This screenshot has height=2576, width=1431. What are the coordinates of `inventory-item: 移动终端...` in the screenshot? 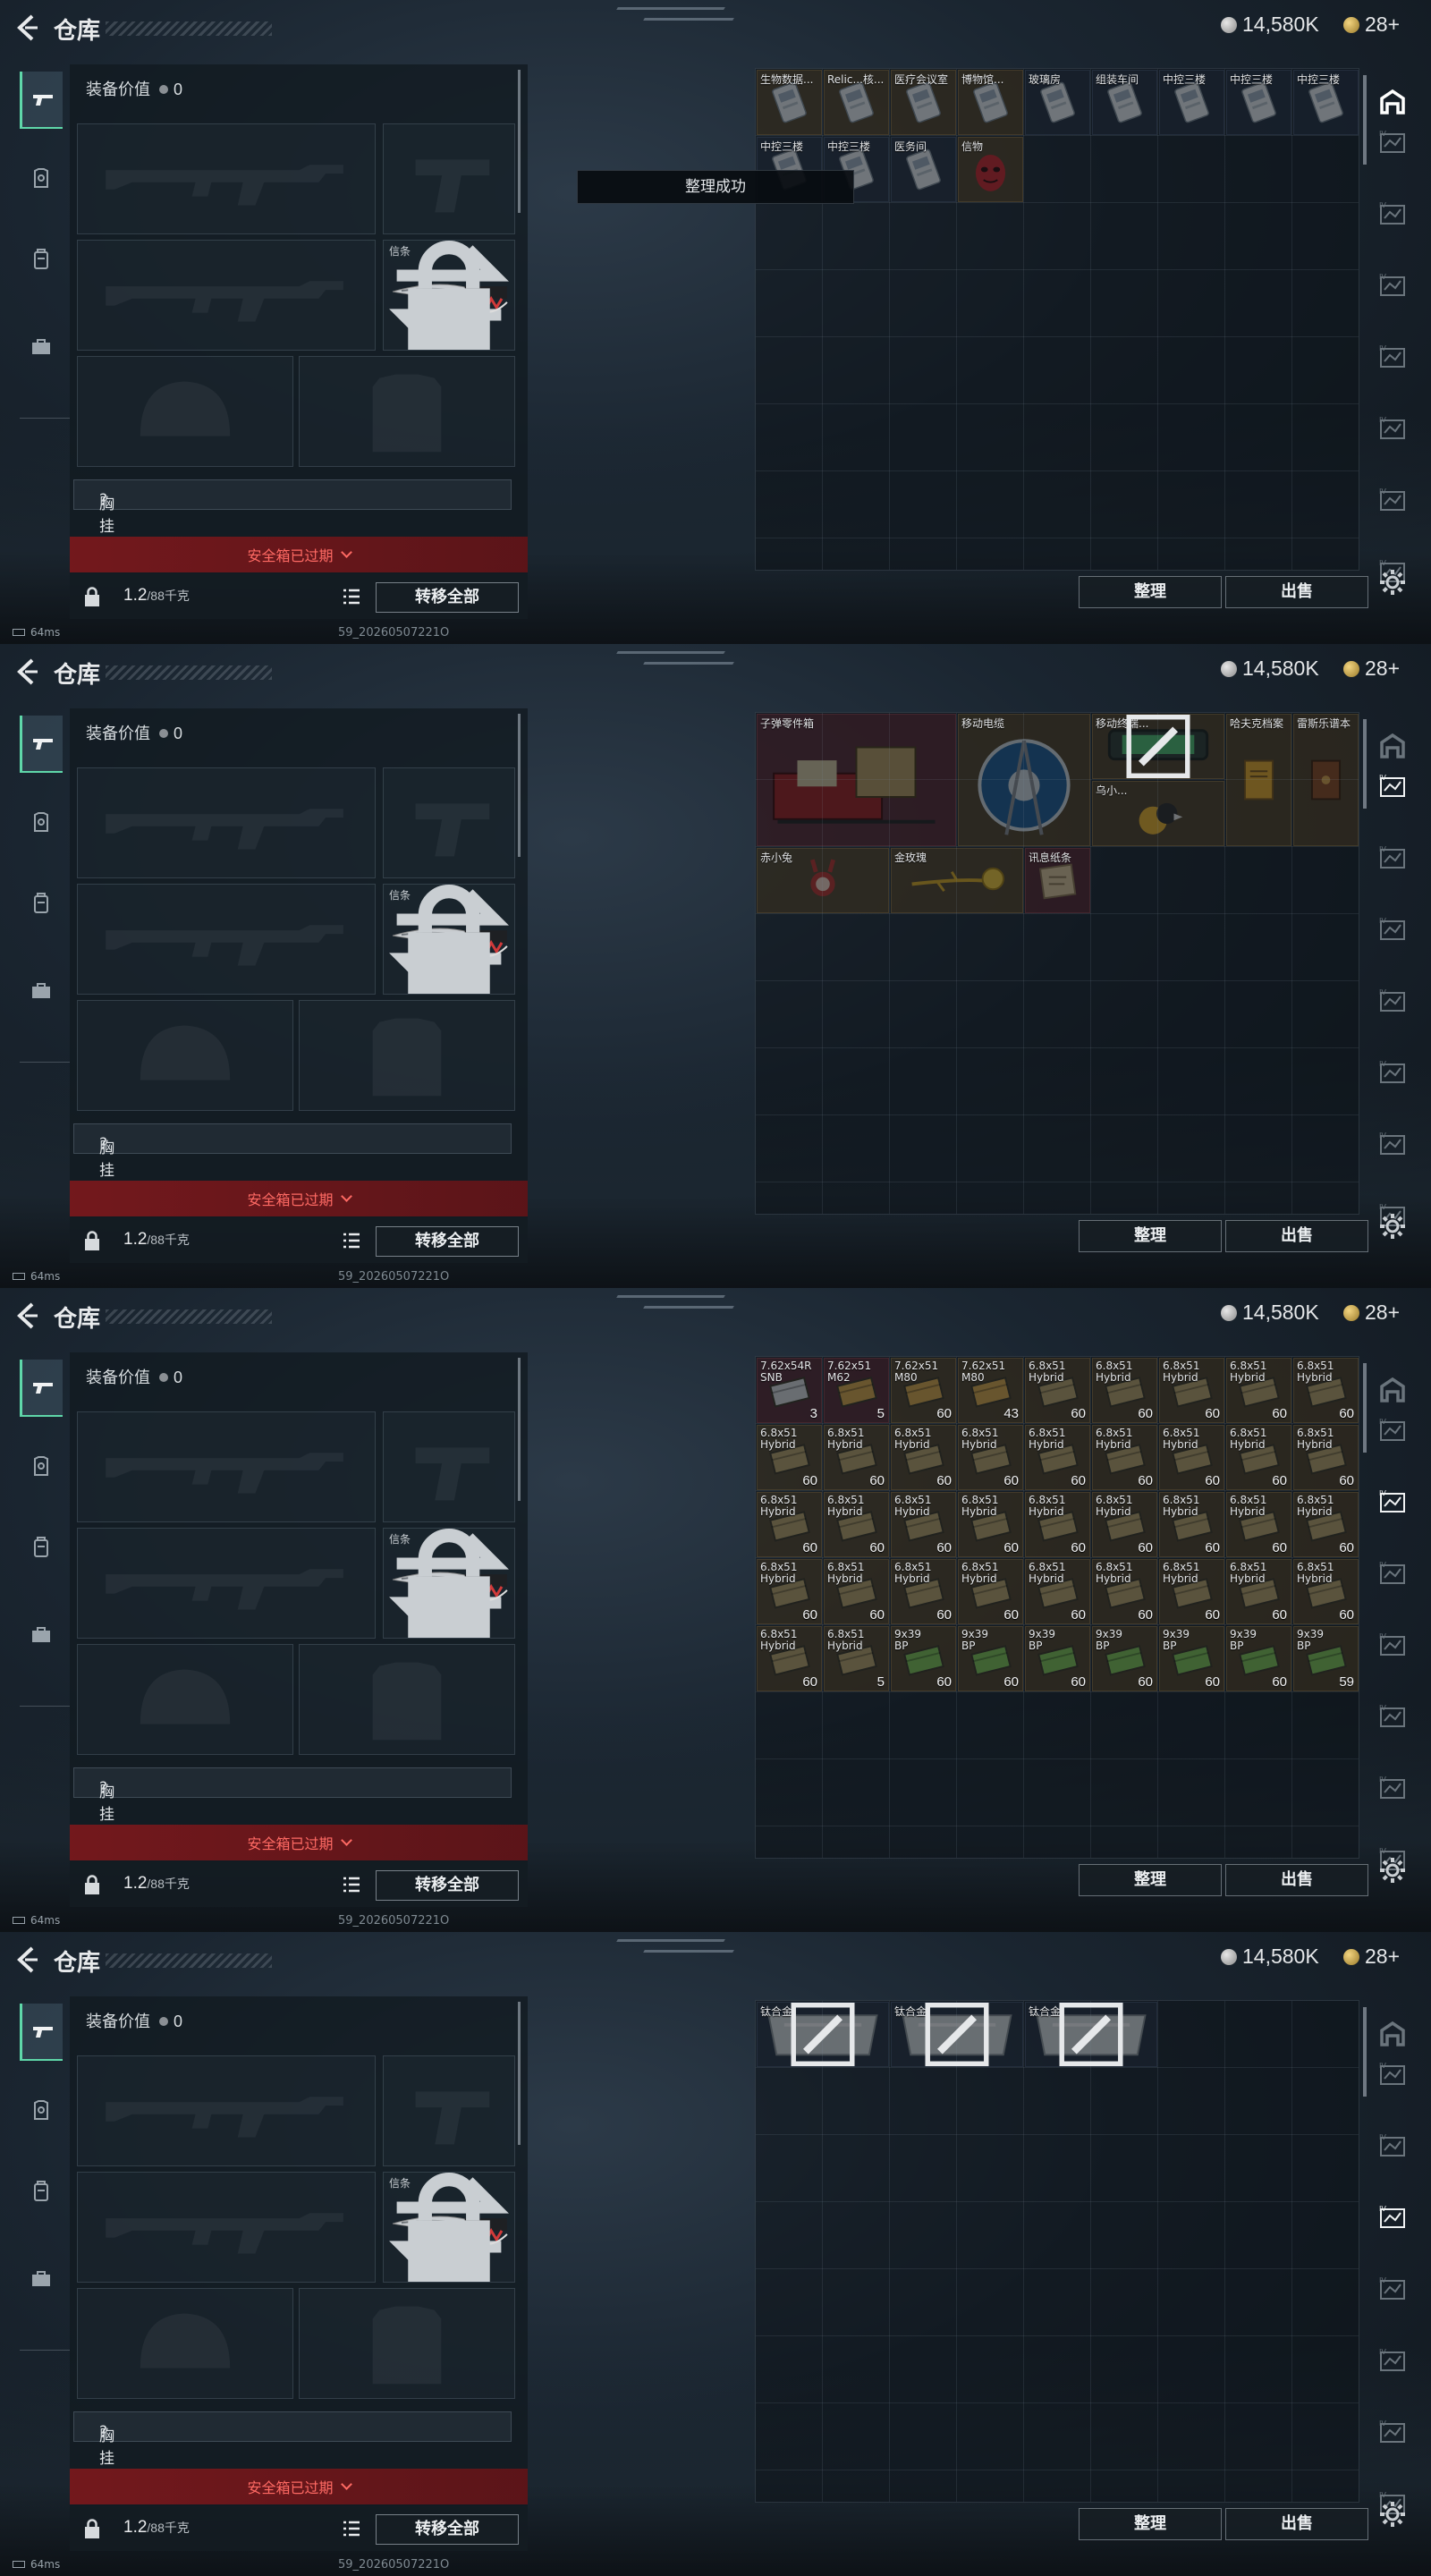 It's located at (1158, 746).